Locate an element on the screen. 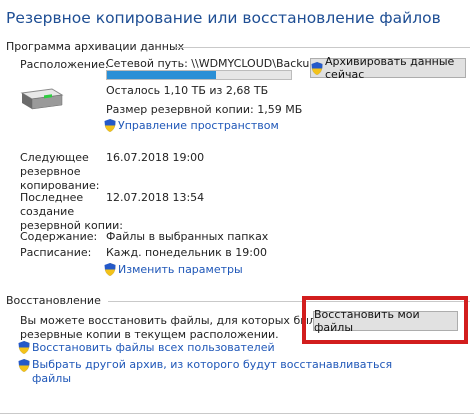 Image resolution: width=474 pixels, height=418 pixels. backup-now-button: Архивировать данные сейчас is located at coordinates (388, 68).